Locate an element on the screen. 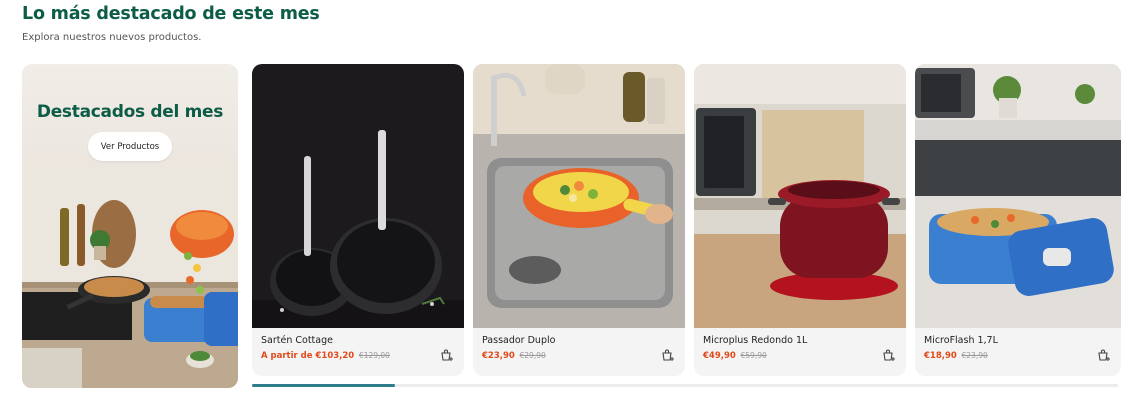 The image size is (1142, 400). product-price-row: €18,90 €23,90 is located at coordinates (956, 356).